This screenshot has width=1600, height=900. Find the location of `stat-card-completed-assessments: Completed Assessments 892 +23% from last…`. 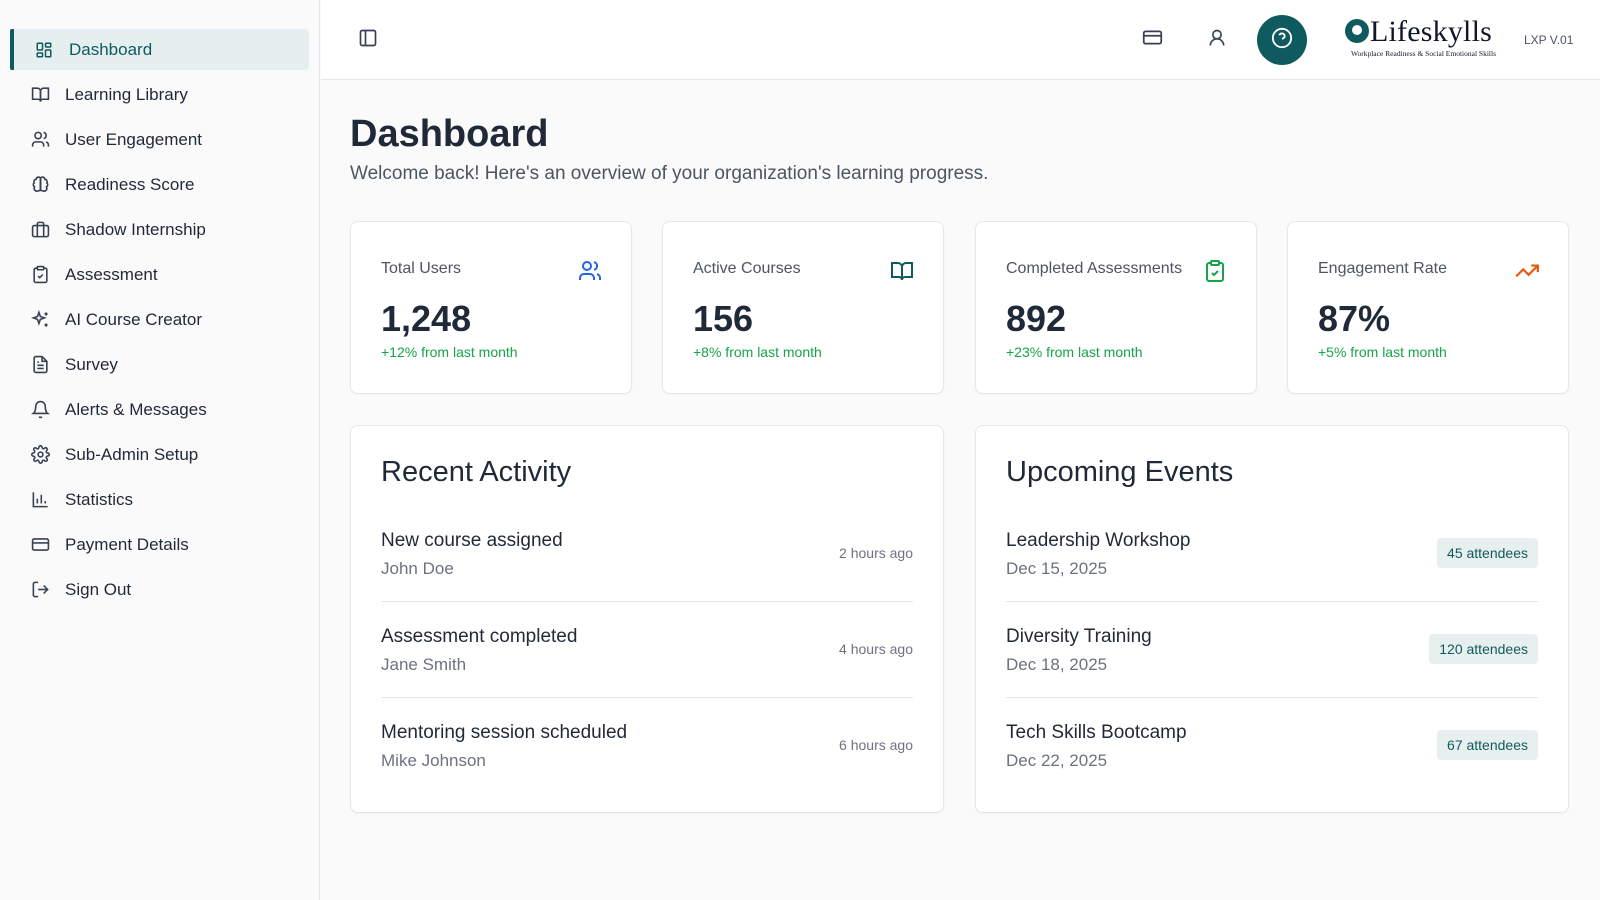

stat-card-completed-assessments: Completed Assessments 892 +23% from last… is located at coordinates (1116, 307).